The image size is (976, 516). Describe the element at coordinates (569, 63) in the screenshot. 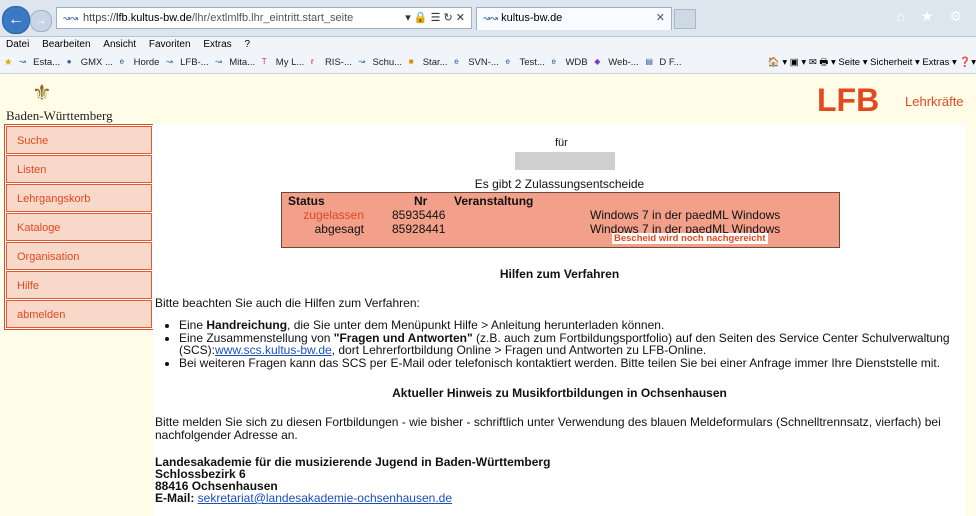

I see `favorite-item: e WDB` at that location.